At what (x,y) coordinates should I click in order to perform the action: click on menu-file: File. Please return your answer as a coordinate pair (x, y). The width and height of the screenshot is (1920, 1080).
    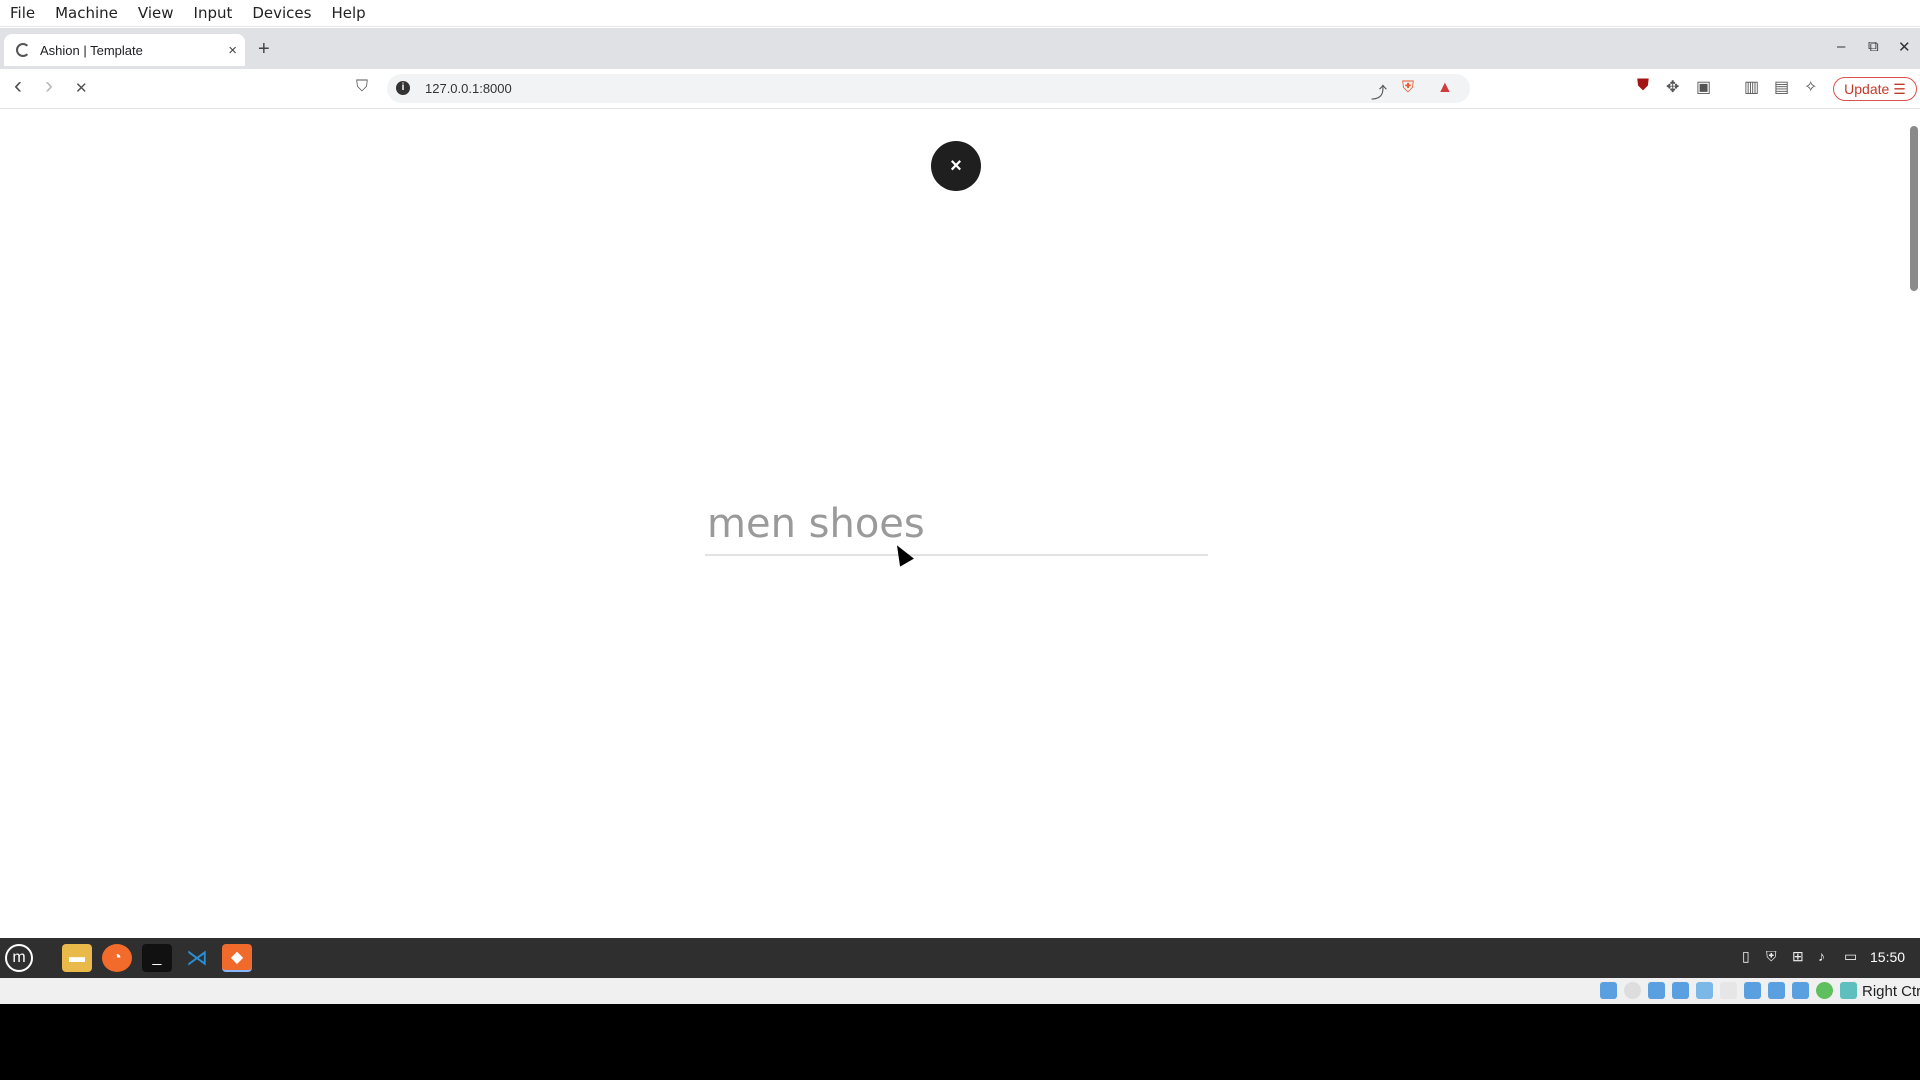
    Looking at the image, I should click on (22, 13).